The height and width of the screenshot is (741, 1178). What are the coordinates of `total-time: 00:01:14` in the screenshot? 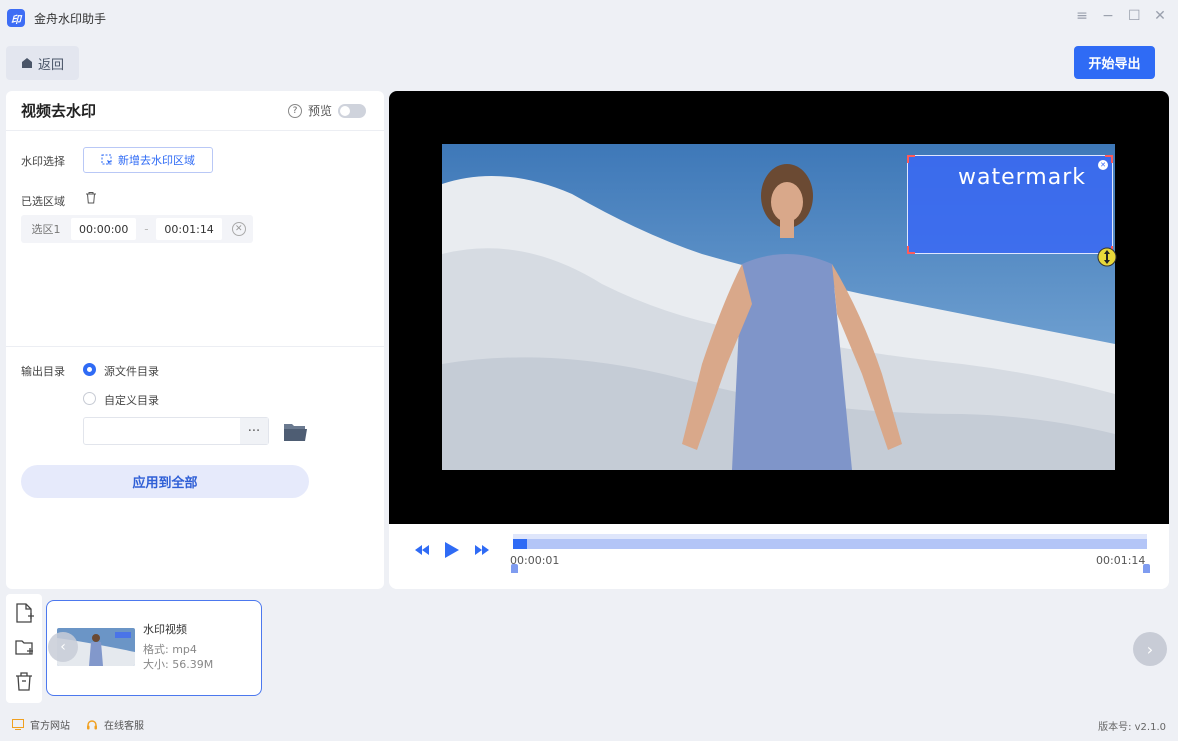 It's located at (1121, 560).